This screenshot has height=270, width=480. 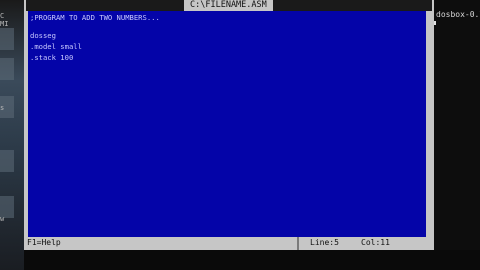 What do you see at coordinates (4, 24) in the screenshot?
I see `desktop-label: MI` at bounding box center [4, 24].